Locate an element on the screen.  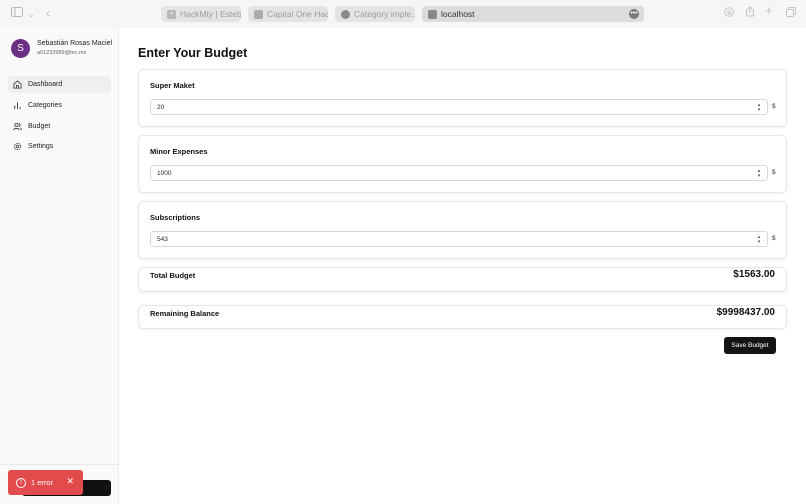
tab-favicon-icon: ▪ is located at coordinates (171, 14).